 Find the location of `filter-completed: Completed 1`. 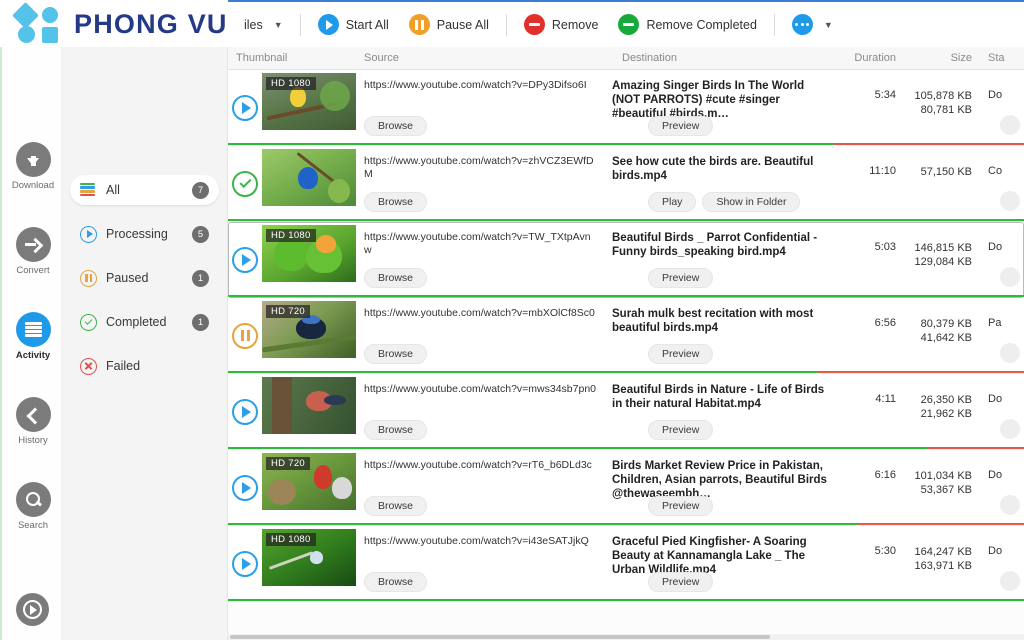

filter-completed: Completed 1 is located at coordinates (144, 322).